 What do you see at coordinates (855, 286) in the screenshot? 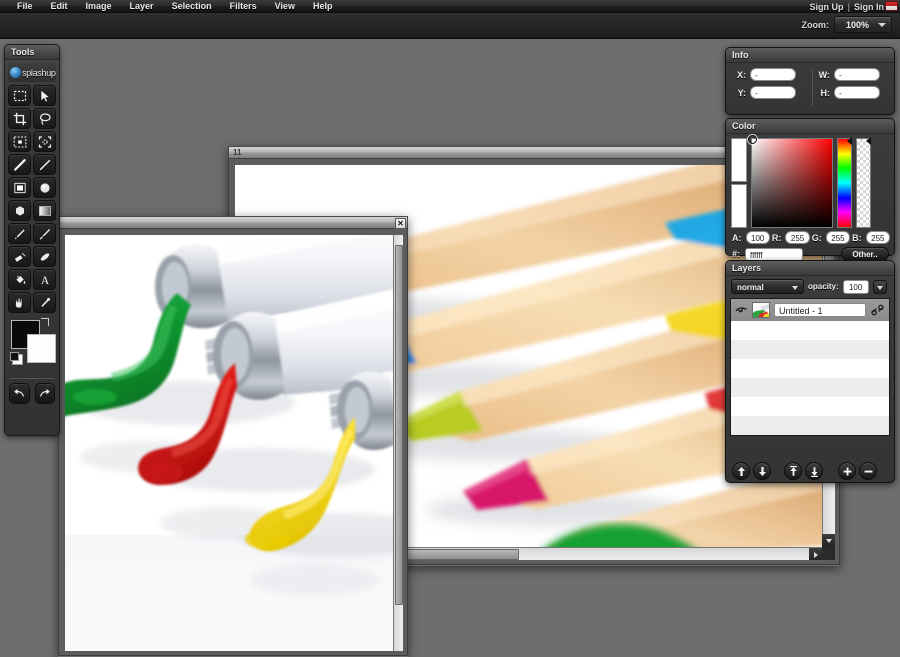
I see `opacity-input: 100` at bounding box center [855, 286].